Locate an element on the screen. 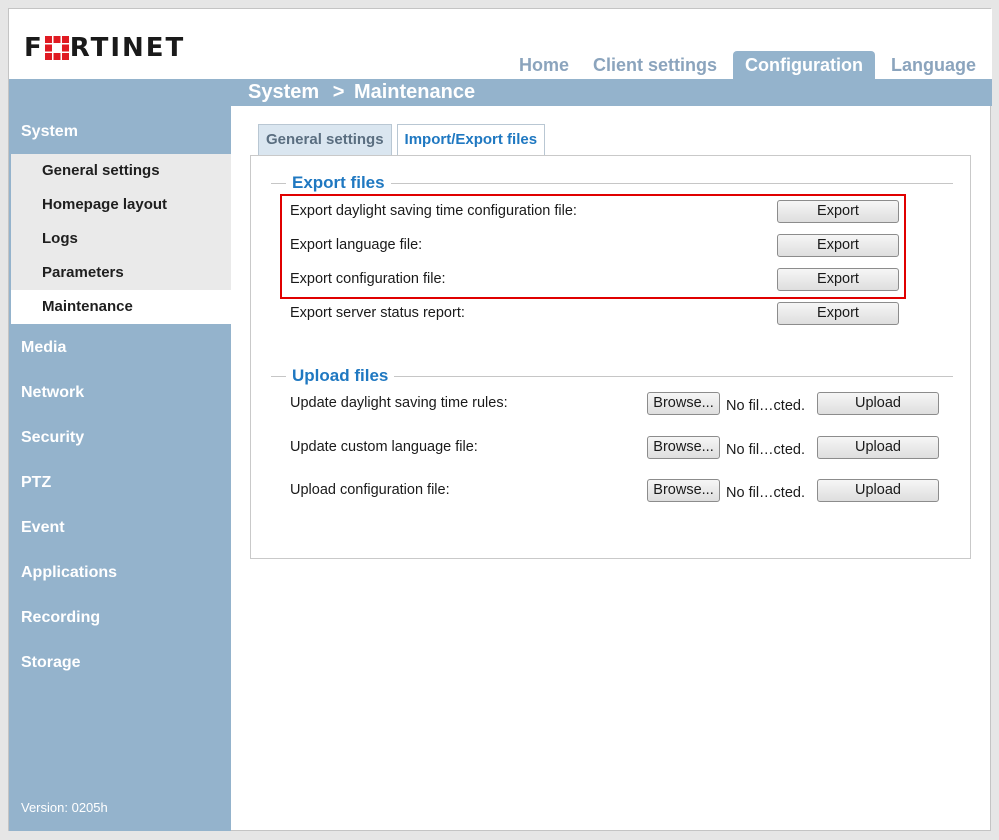  tab-language: Language is located at coordinates (933, 65).